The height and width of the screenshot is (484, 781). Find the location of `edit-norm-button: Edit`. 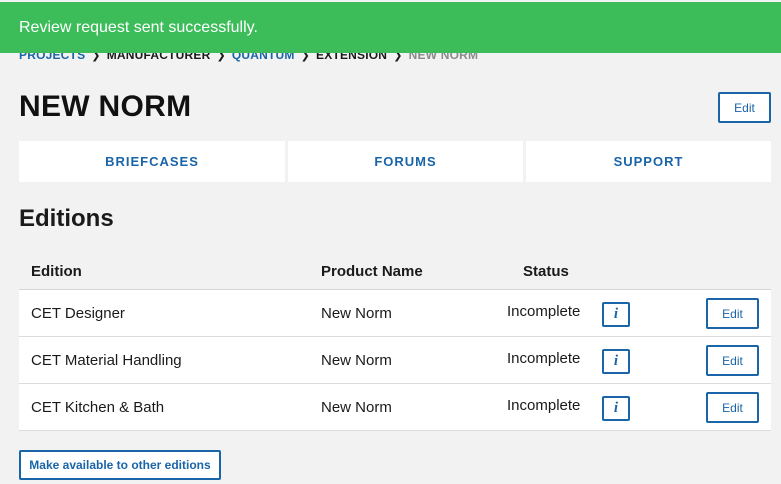

edit-norm-button: Edit is located at coordinates (744, 107).